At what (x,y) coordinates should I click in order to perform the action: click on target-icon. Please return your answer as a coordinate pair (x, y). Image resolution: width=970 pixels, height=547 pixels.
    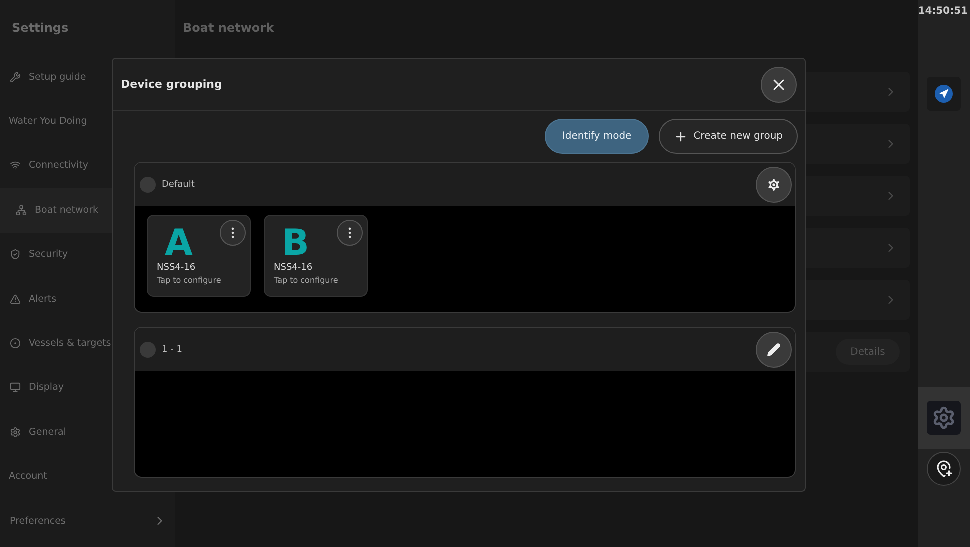
    Looking at the image, I should click on (15, 344).